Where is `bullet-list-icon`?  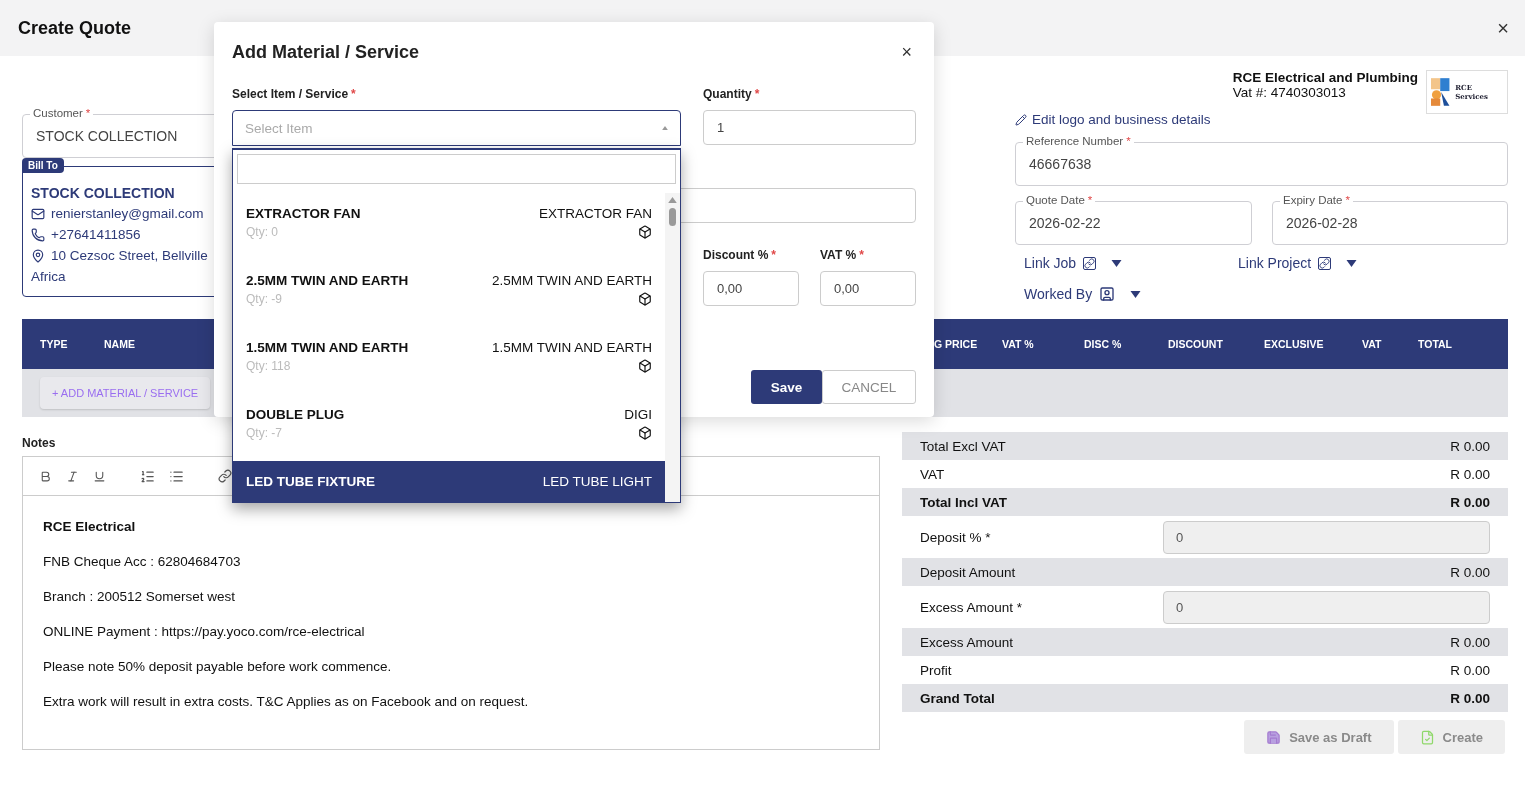
bullet-list-icon is located at coordinates (176, 476).